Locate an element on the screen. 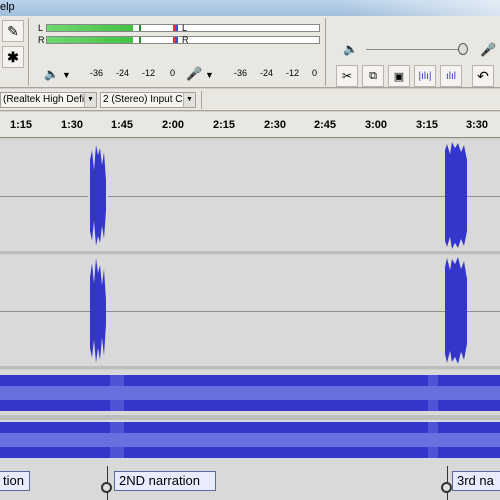 The width and height of the screenshot is (500, 500). copy-icon: ⧉ is located at coordinates (373, 76).